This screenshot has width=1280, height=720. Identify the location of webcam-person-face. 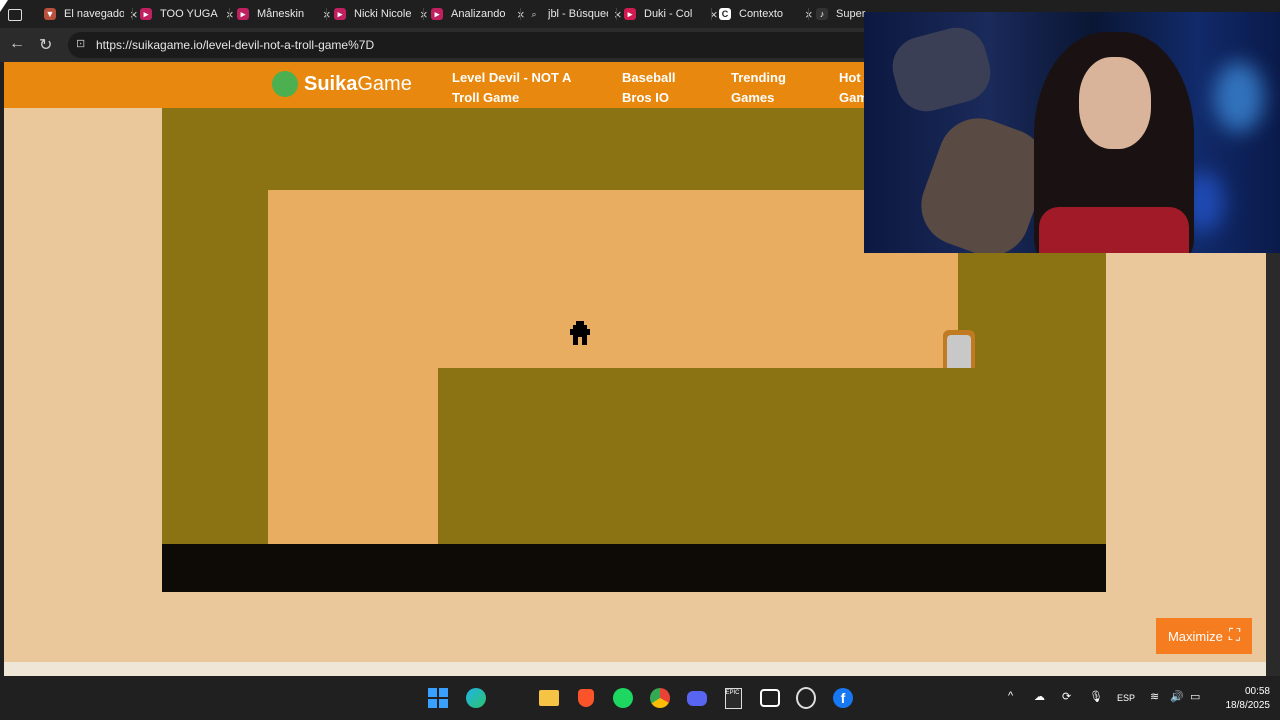
(1115, 103).